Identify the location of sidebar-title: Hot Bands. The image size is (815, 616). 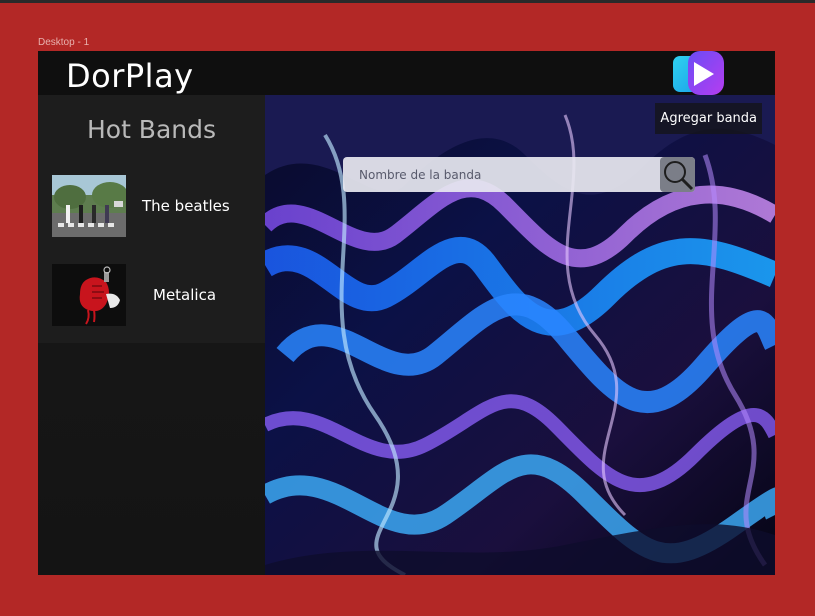
(151, 129).